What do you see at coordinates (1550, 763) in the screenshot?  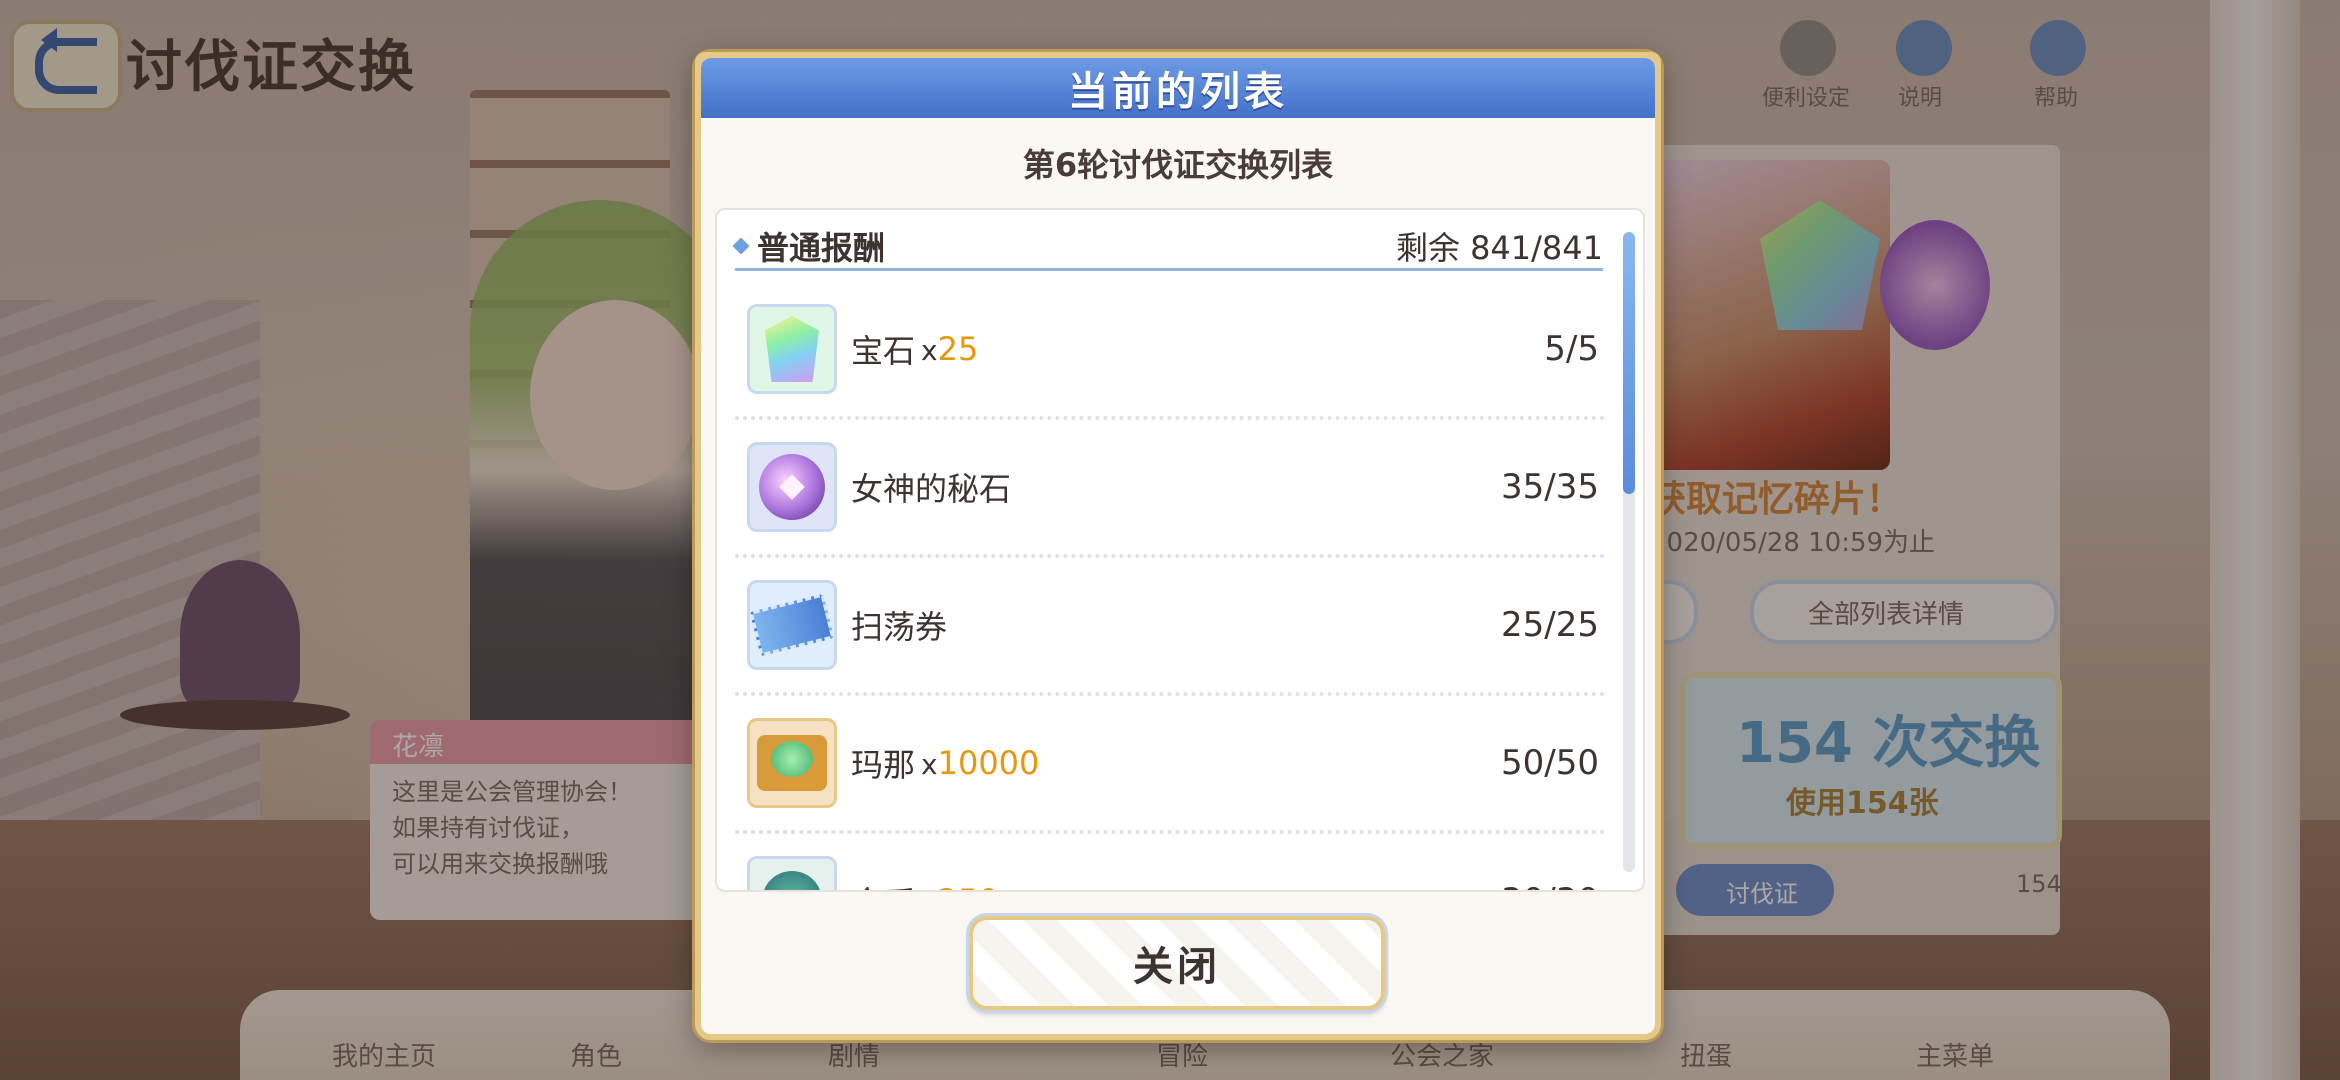 I see `item-remaining: 50/50` at bounding box center [1550, 763].